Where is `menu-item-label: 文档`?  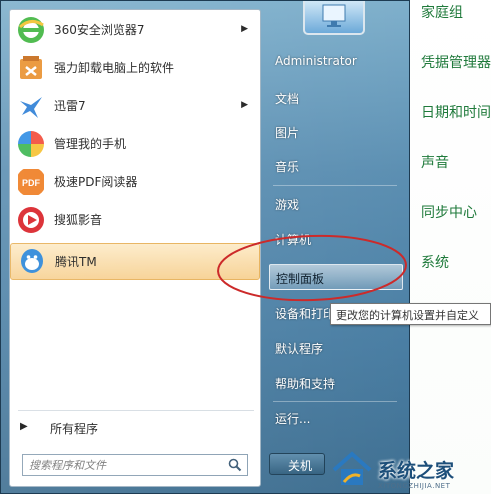 menu-item-label: 文档 is located at coordinates (287, 99).